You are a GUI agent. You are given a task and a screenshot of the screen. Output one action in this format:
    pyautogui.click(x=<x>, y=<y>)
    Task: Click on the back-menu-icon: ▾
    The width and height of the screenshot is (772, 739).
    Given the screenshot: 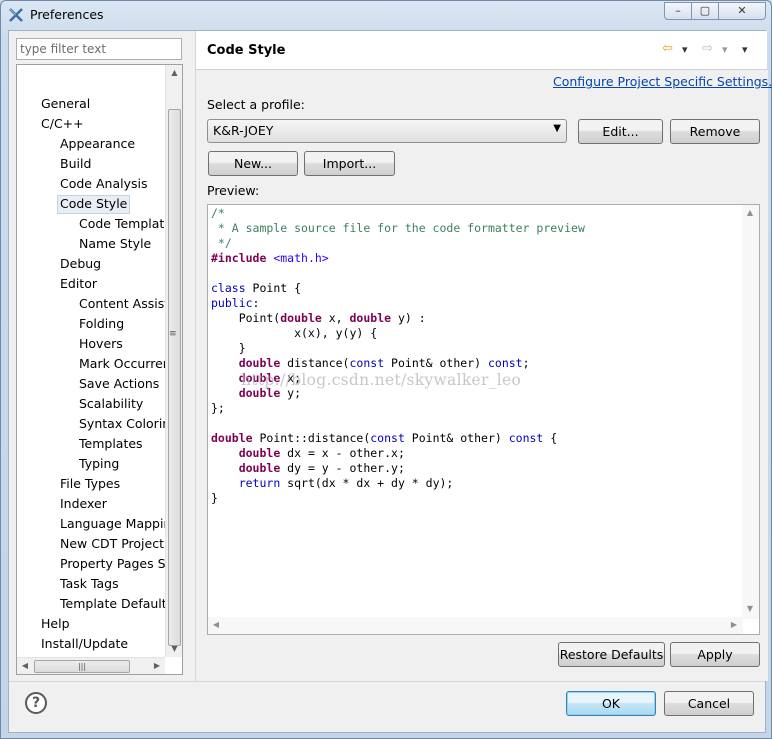 What is the action you would take?
    pyautogui.click(x=685, y=49)
    